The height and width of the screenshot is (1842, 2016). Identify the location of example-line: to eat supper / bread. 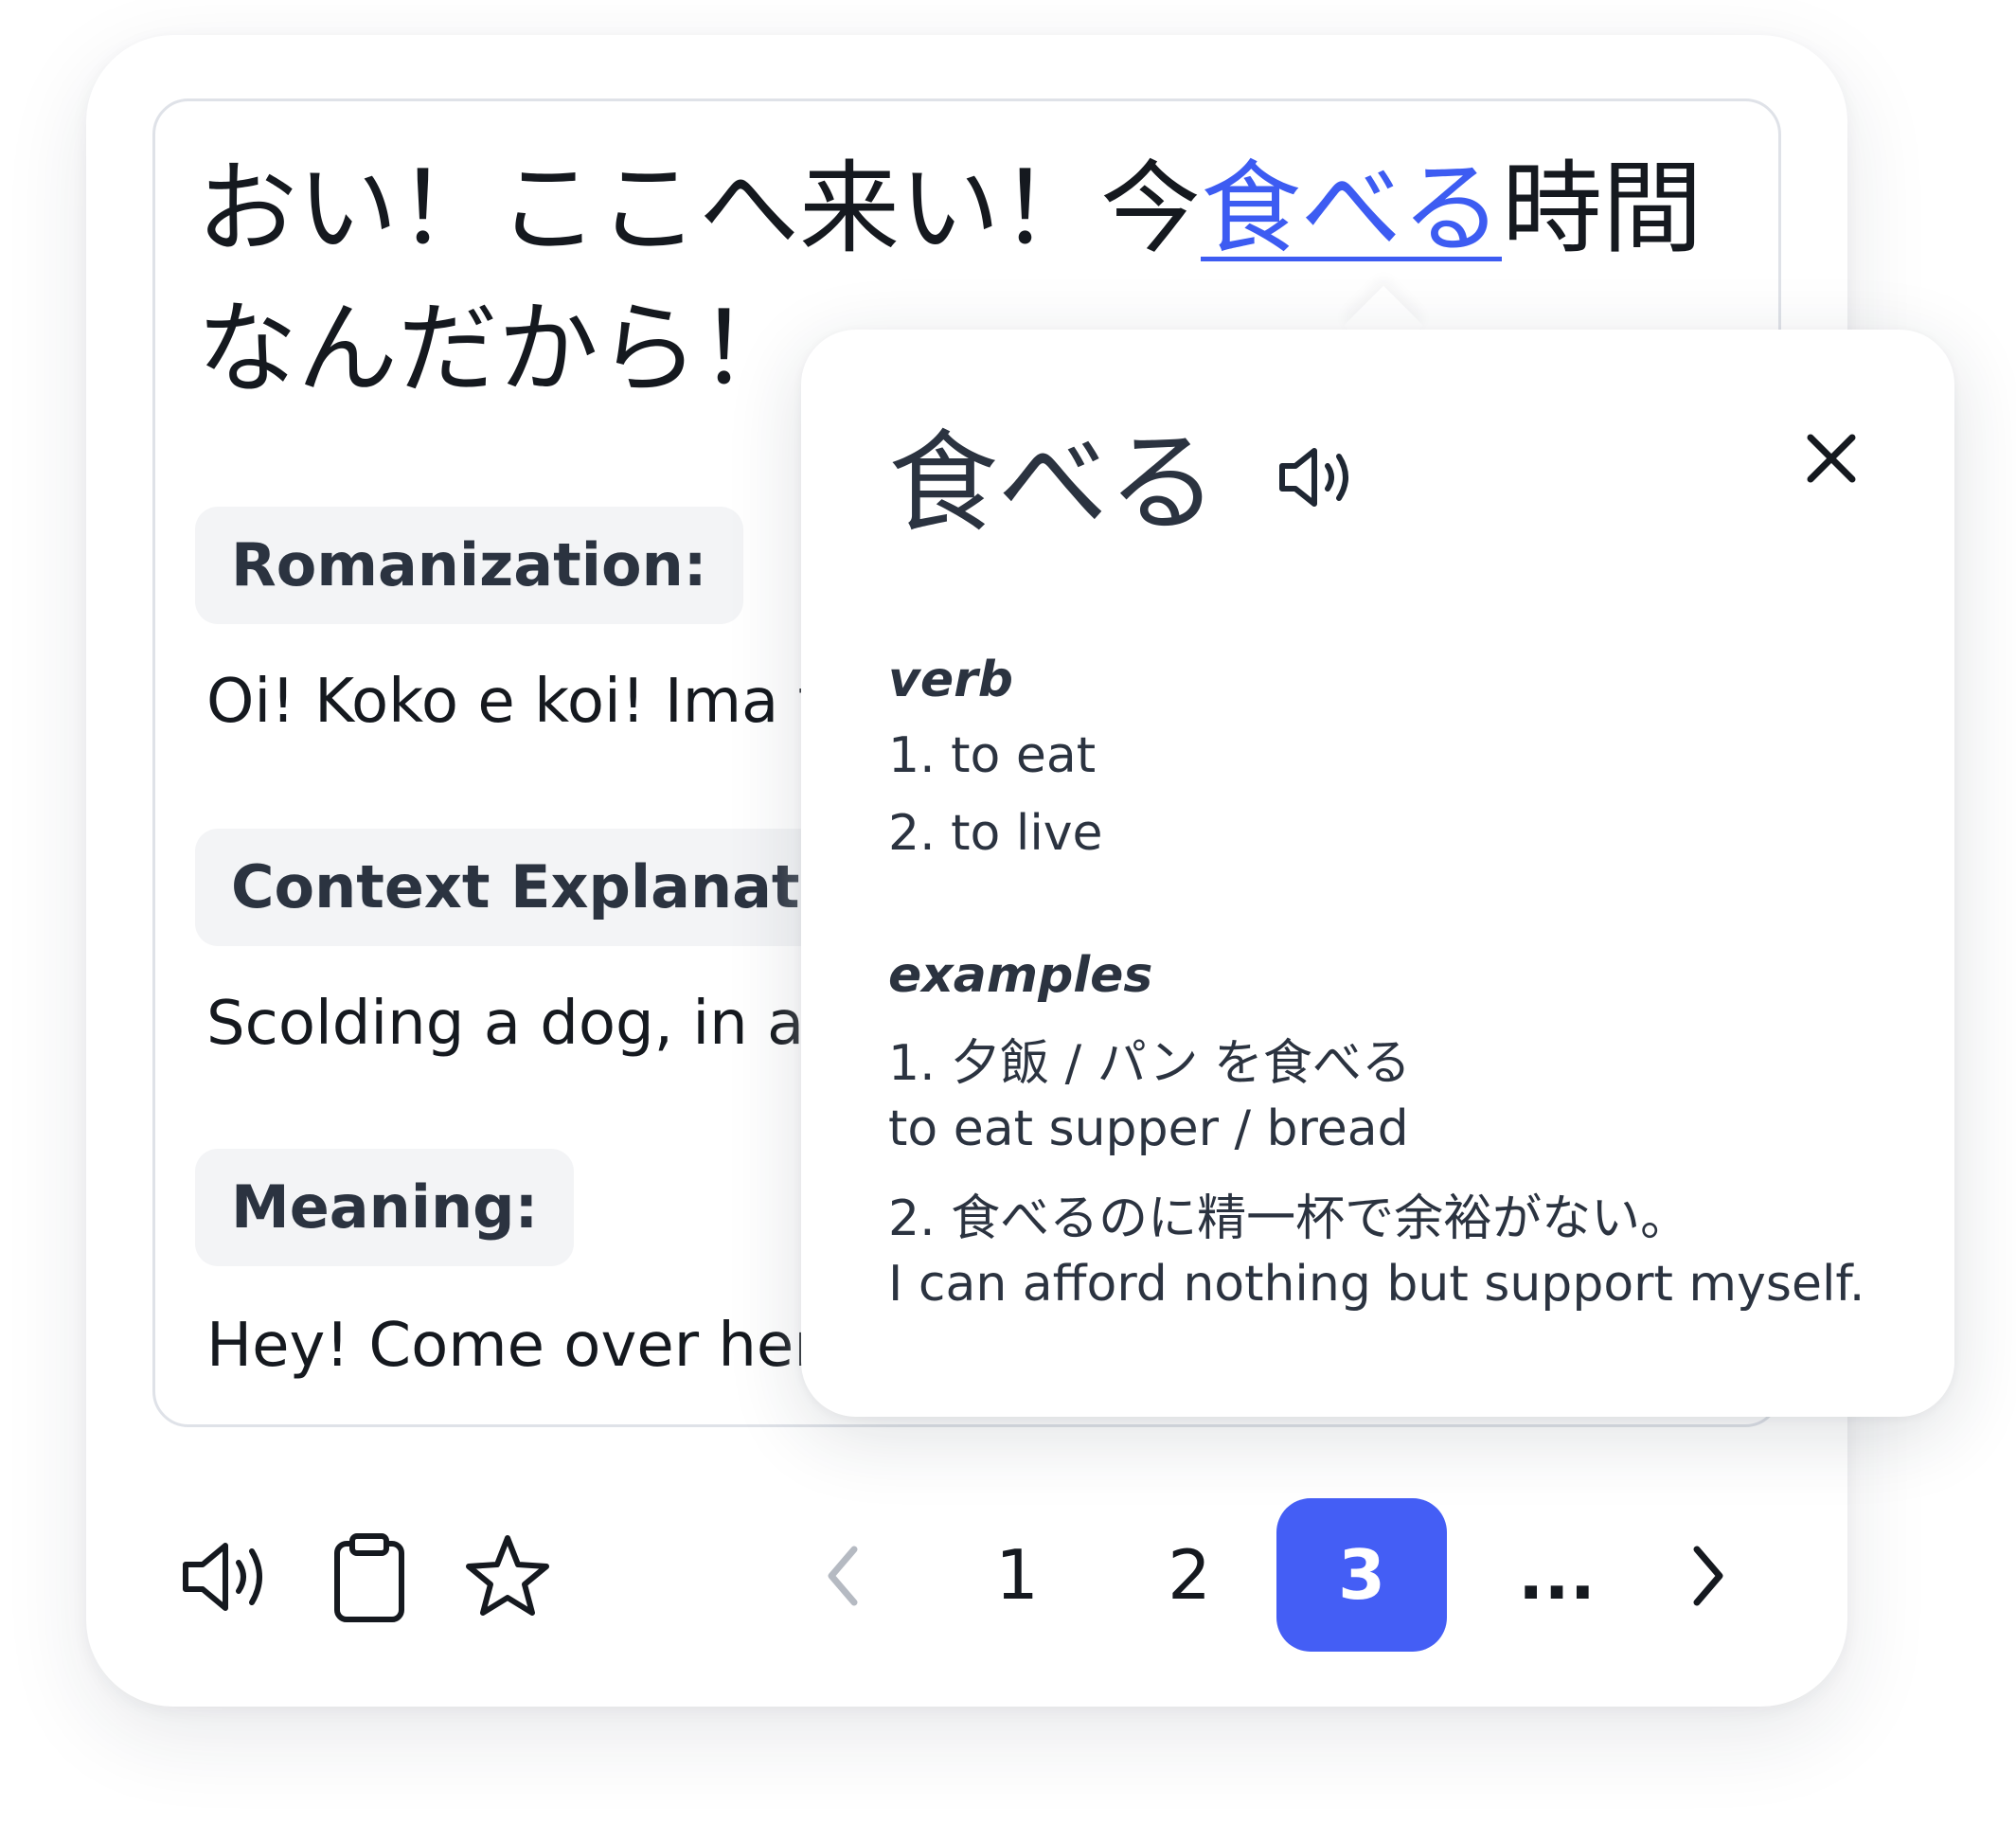
(1148, 1128).